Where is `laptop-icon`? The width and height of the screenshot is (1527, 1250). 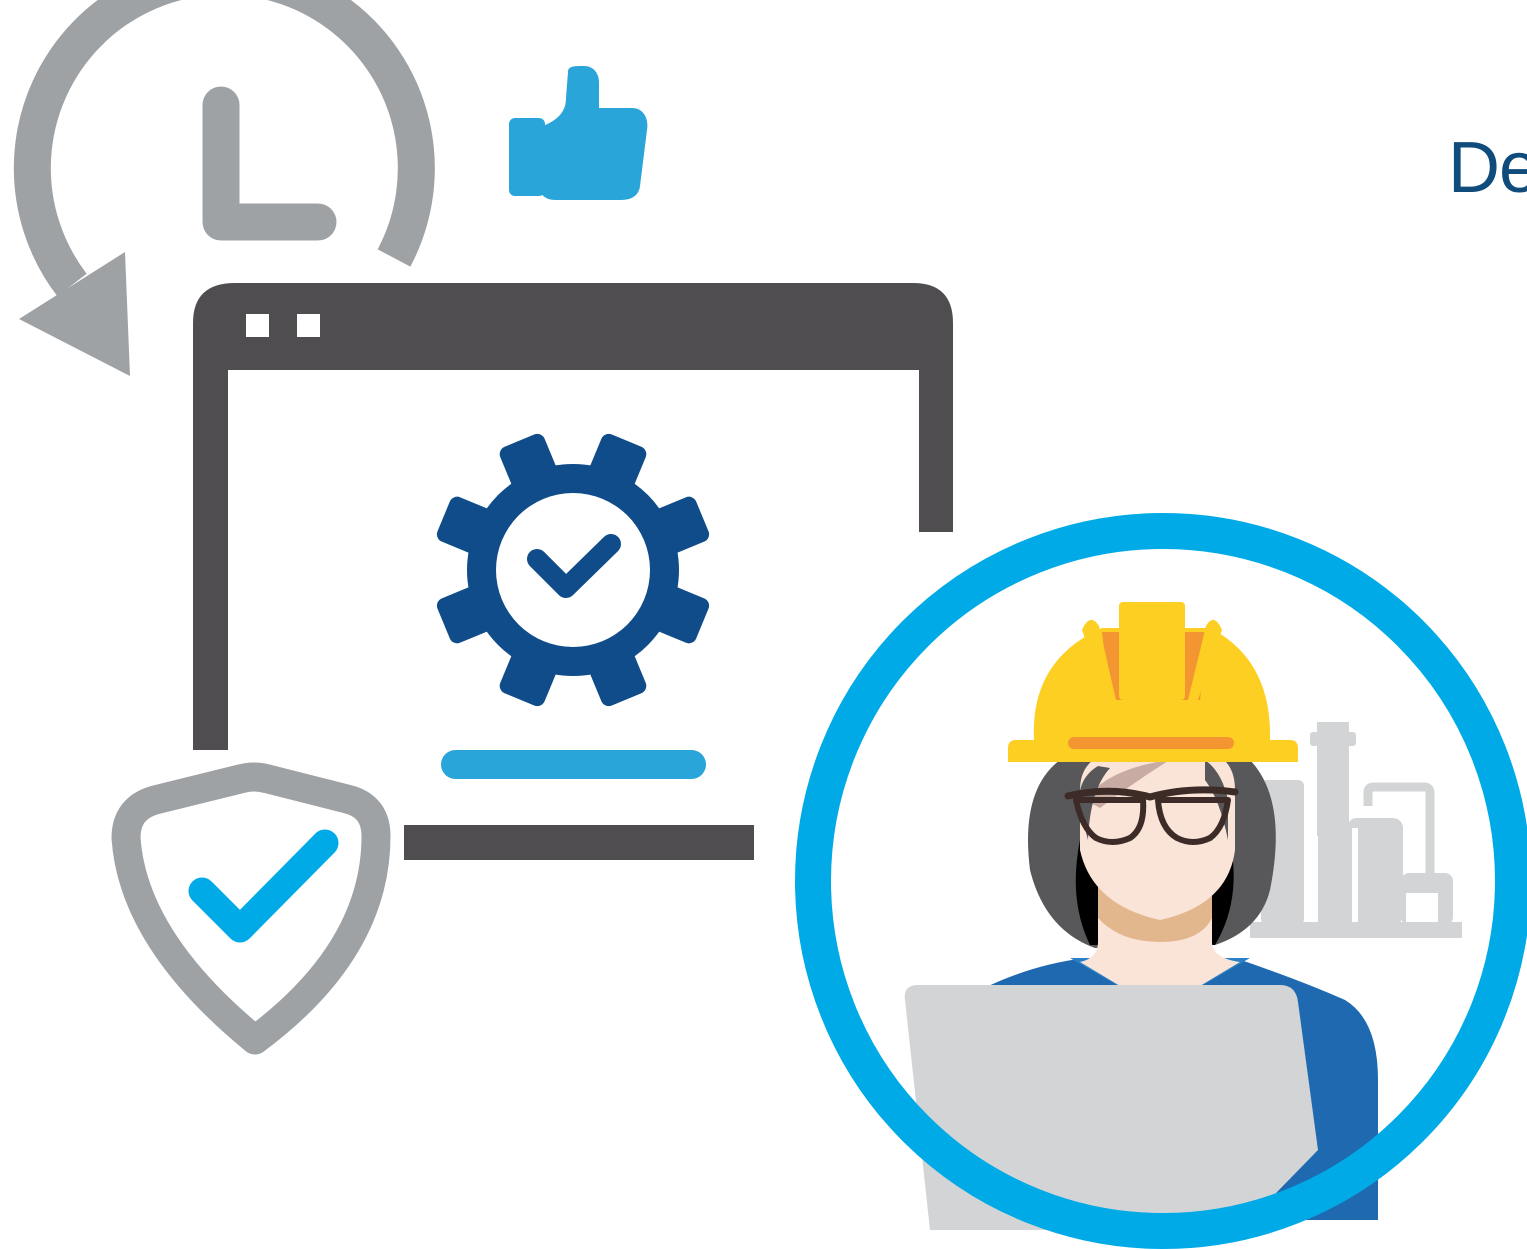 laptop-icon is located at coordinates (1111, 1107).